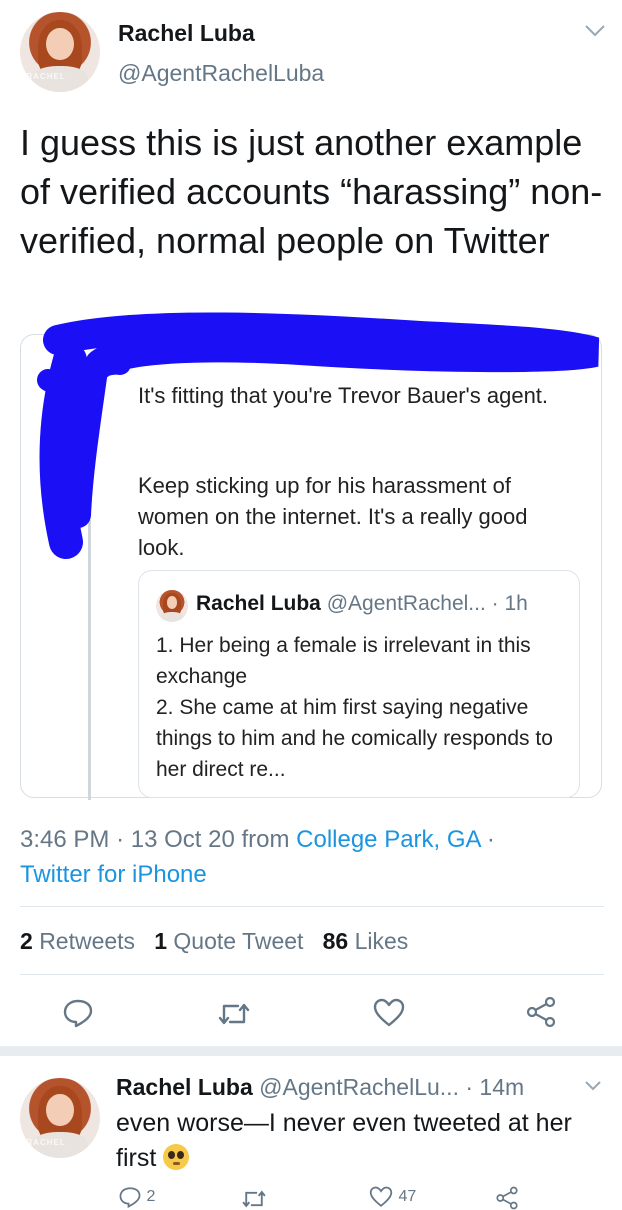 This screenshot has height=1210, width=622. I want to click on retweets-count: 2, so click(26, 941).